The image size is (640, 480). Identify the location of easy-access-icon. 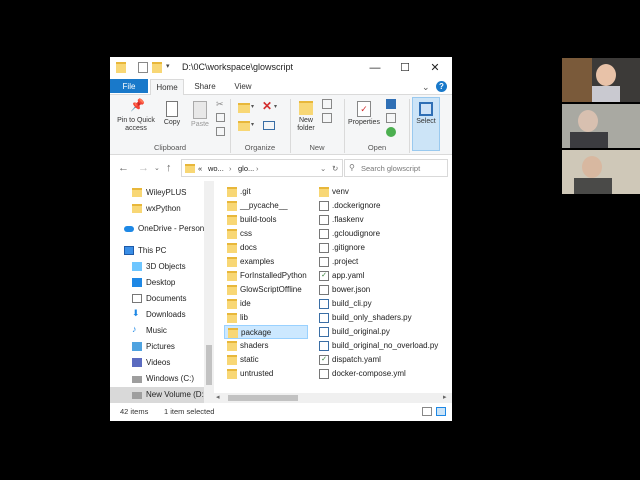
(327, 118).